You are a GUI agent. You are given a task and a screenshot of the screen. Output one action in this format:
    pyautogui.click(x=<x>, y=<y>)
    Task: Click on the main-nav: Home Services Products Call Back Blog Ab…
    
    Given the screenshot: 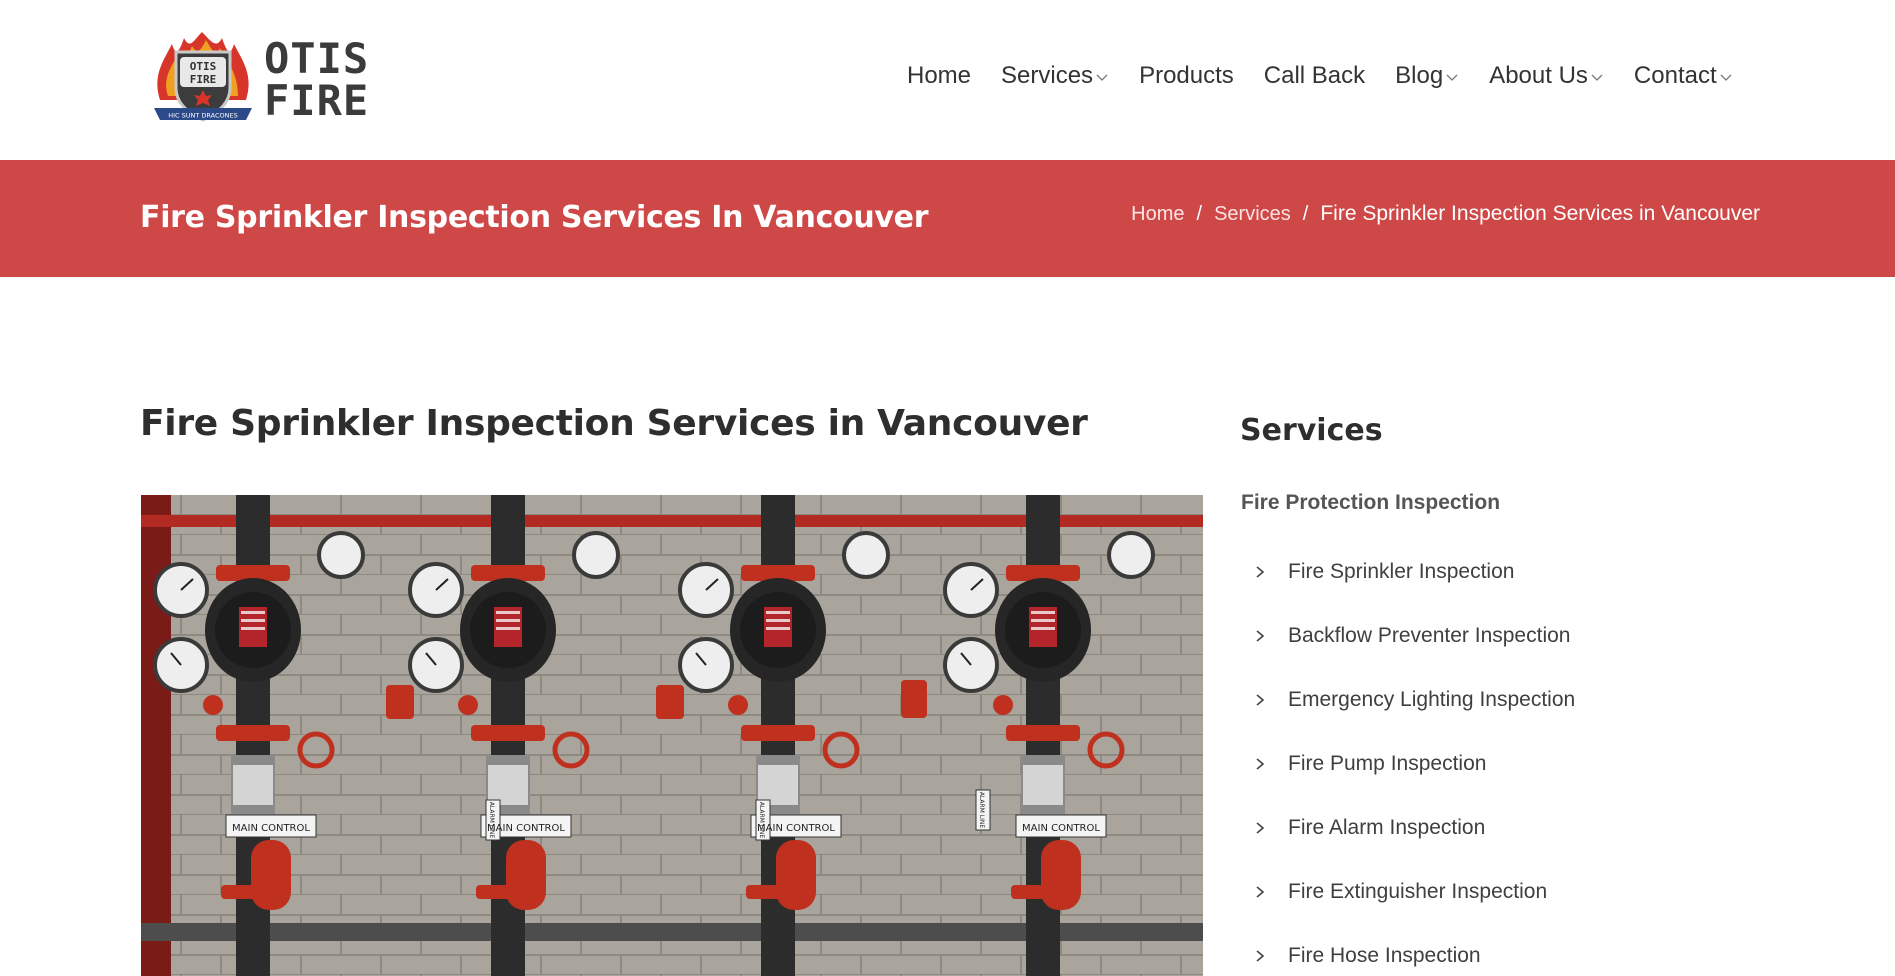 What is the action you would take?
    pyautogui.click(x=1320, y=76)
    